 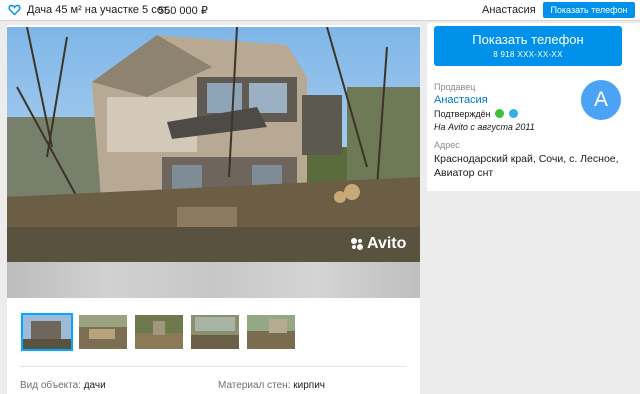 I want to click on header-seller-name: Анастасия, so click(x=509, y=10).